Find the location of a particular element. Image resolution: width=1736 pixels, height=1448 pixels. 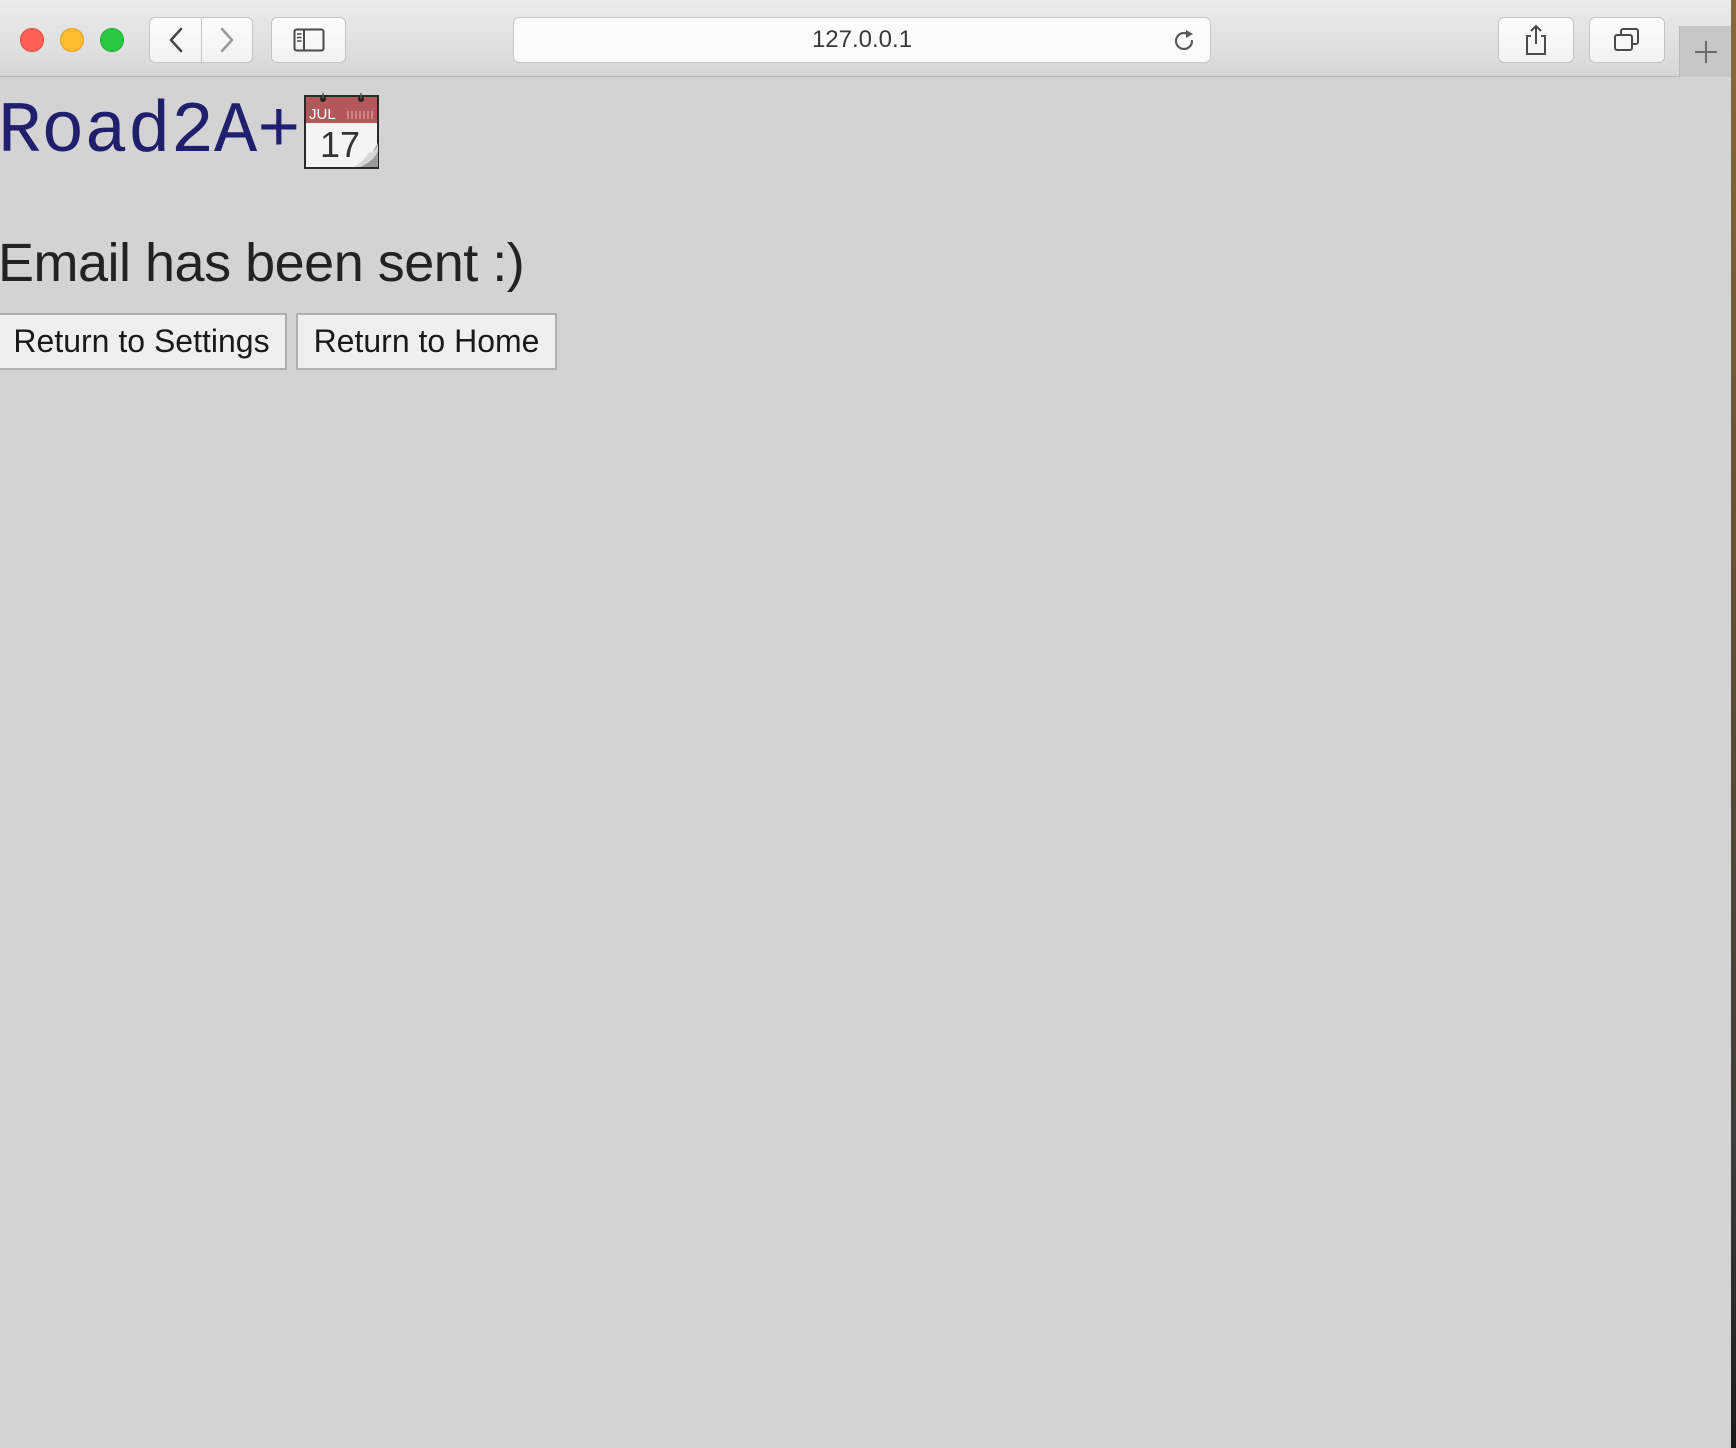

chevron-right-icon is located at coordinates (227, 40).